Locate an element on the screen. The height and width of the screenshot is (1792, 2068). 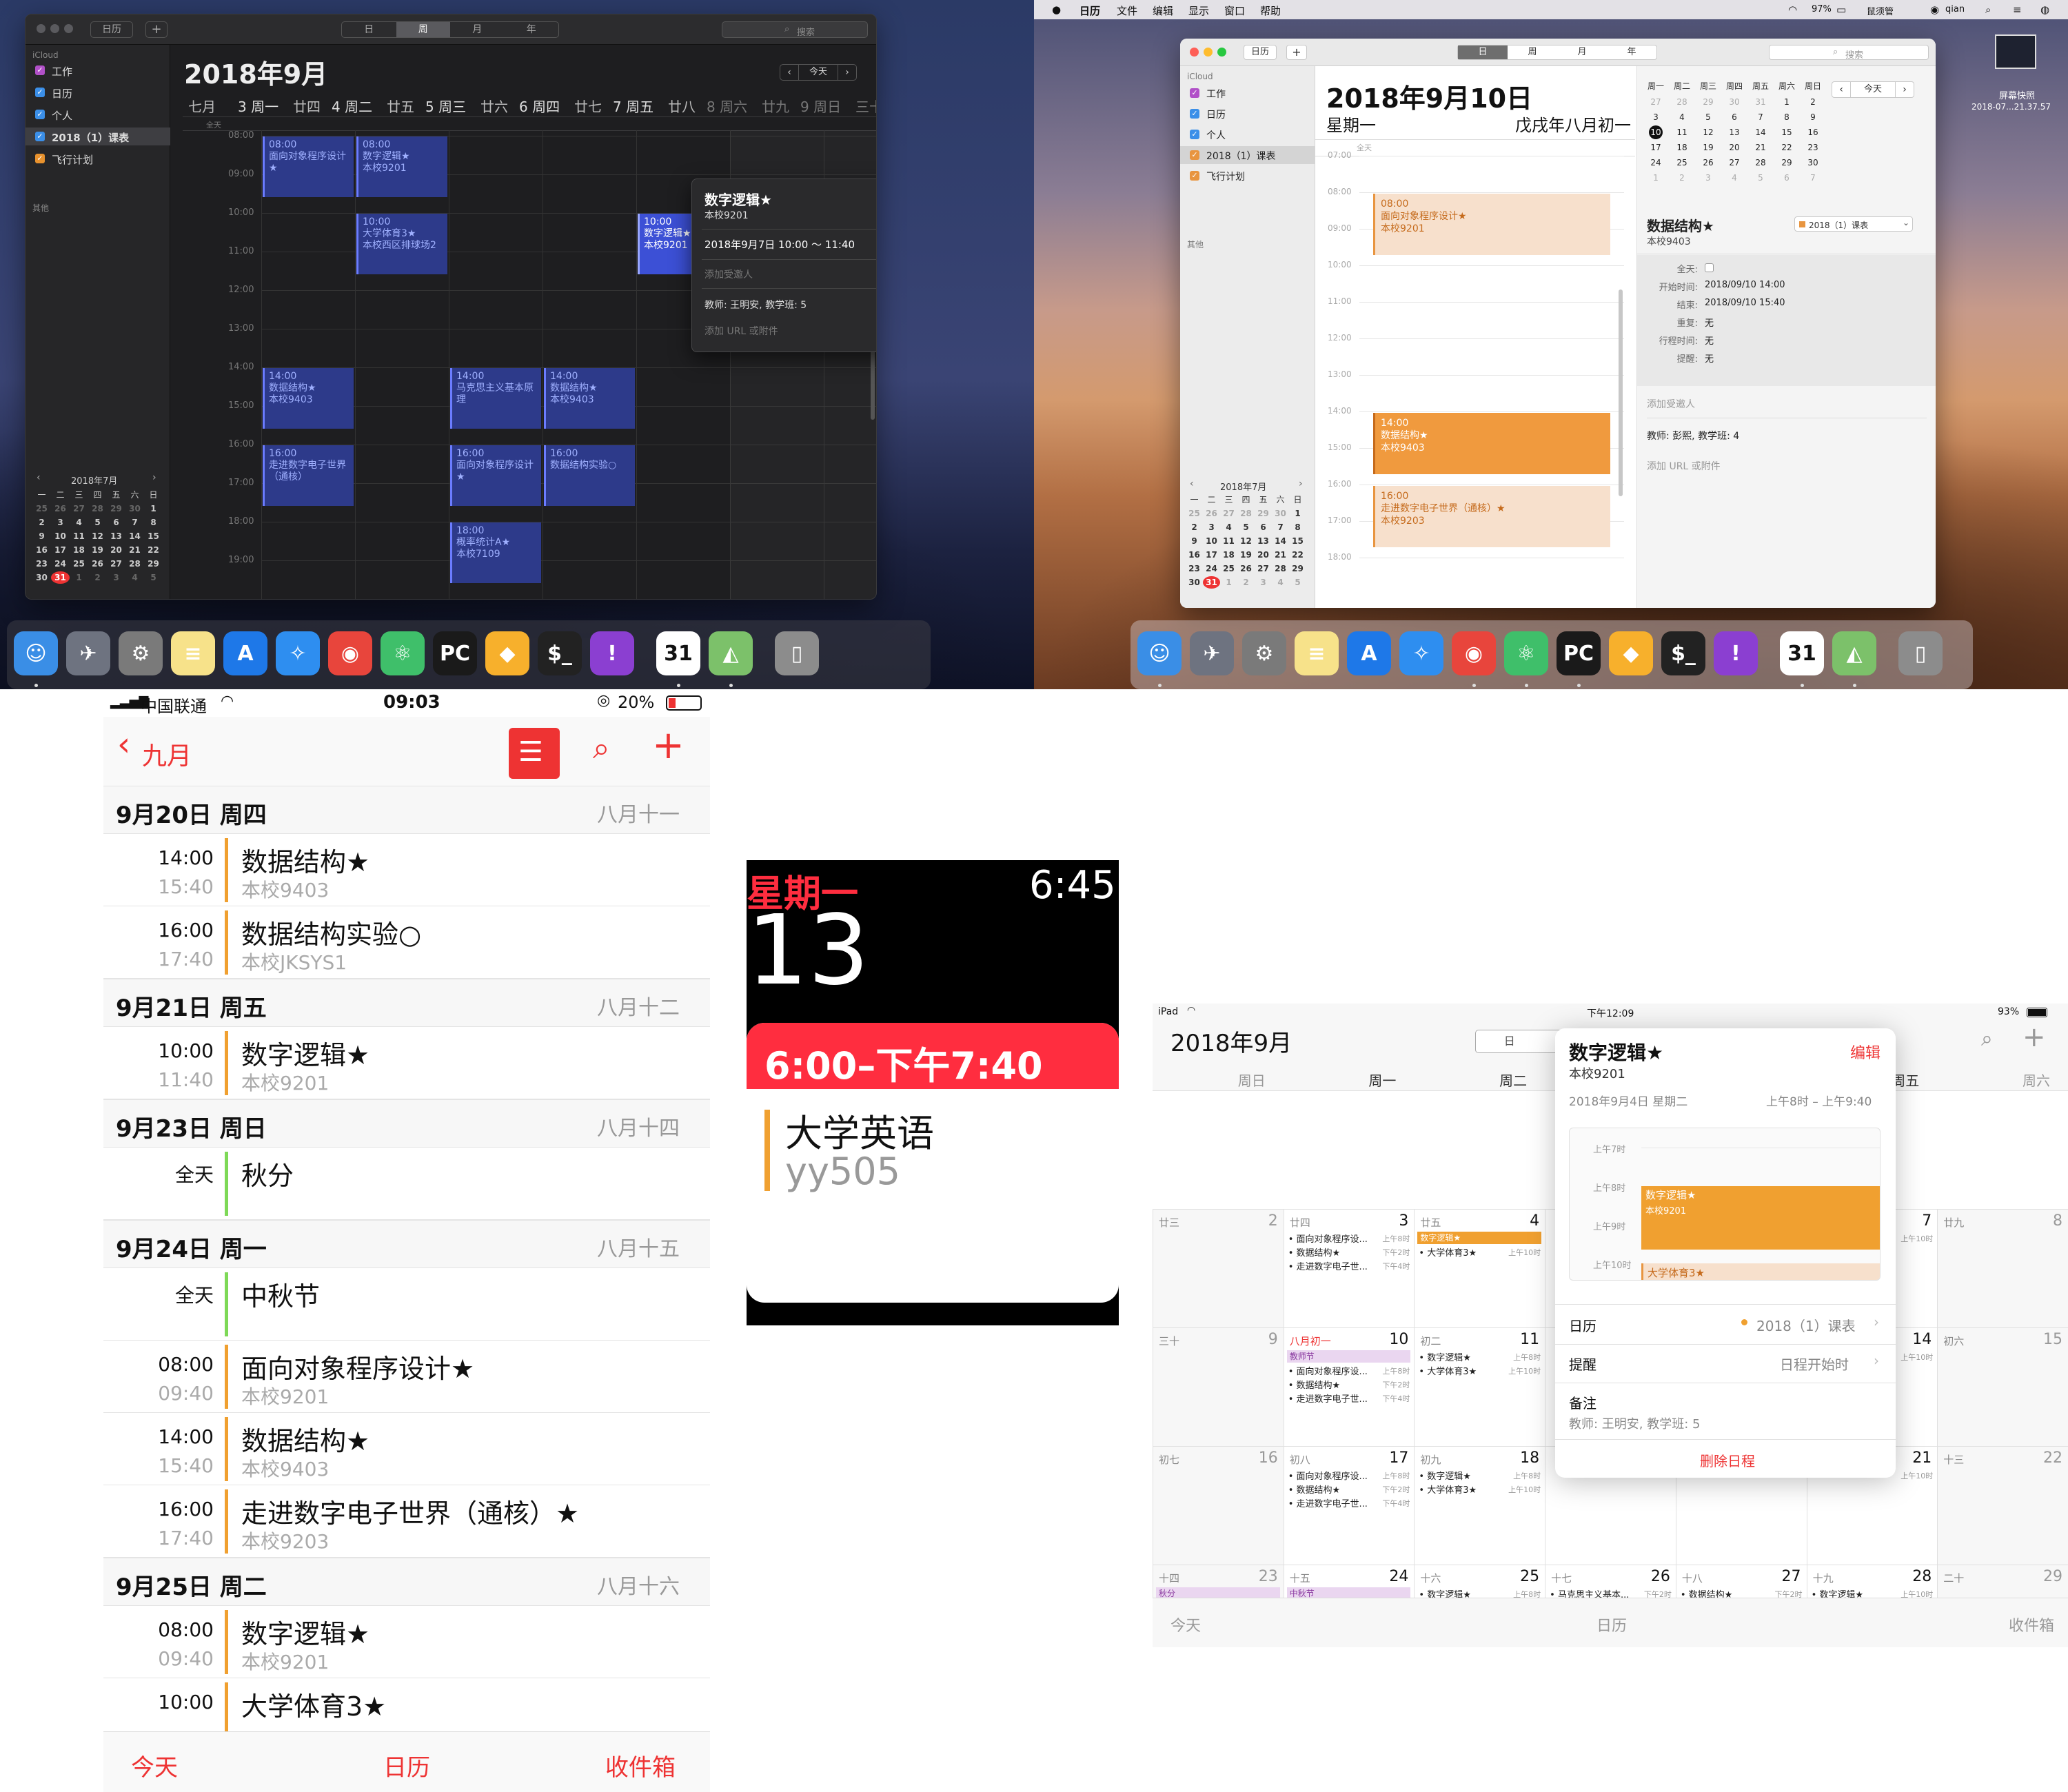
app-store-icon: A is located at coordinates (245, 653).